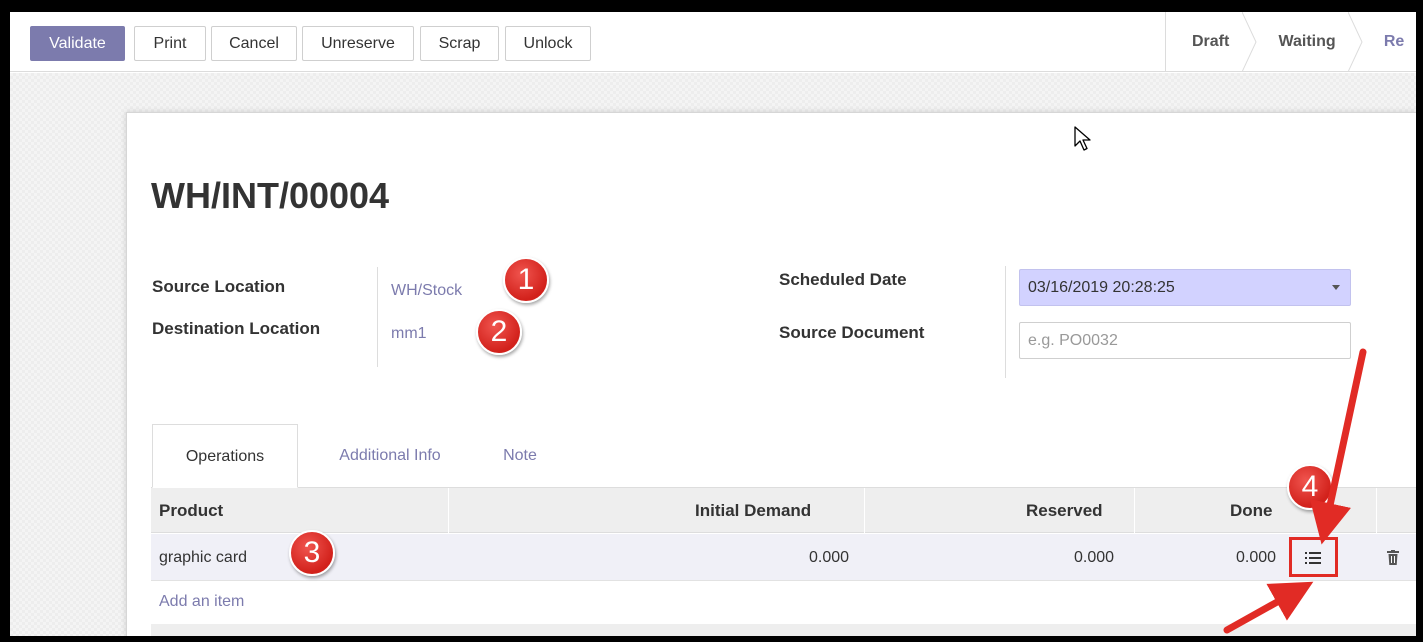  What do you see at coordinates (459, 43) in the screenshot?
I see `scrap-button: Scrap` at bounding box center [459, 43].